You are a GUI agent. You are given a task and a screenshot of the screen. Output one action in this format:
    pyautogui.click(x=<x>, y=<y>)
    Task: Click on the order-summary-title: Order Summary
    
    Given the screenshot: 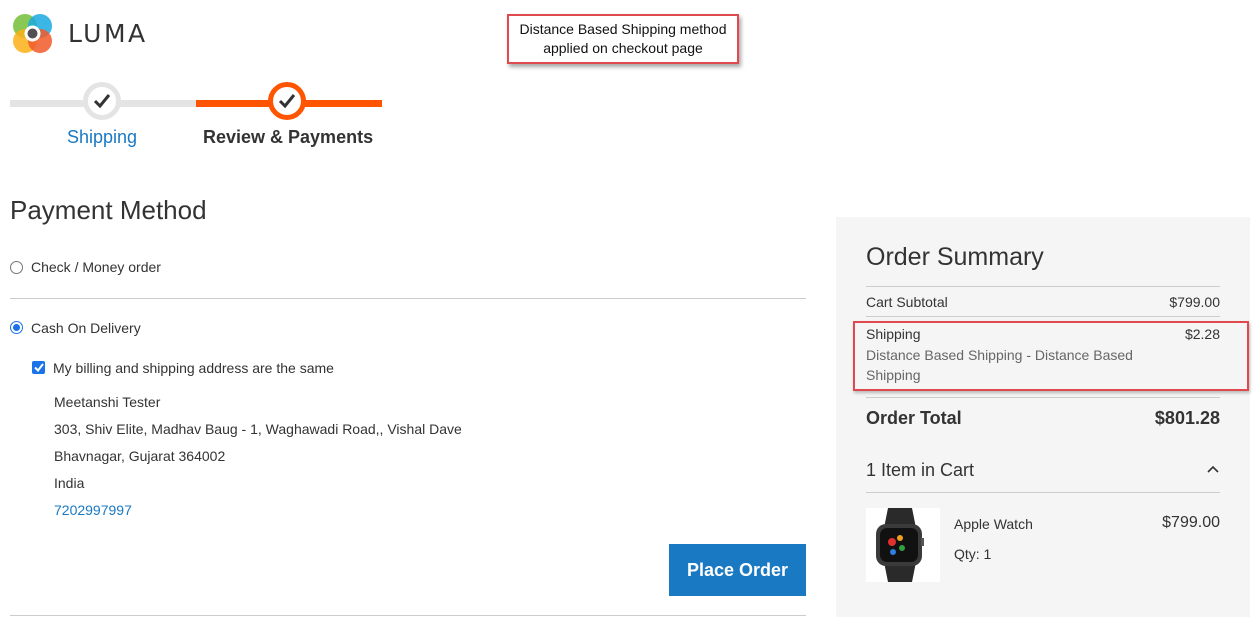 What is the action you would take?
    pyautogui.click(x=955, y=257)
    